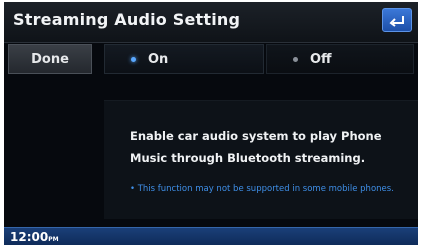 The image size is (430, 247). Describe the element at coordinates (133, 59) in the screenshot. I see `selected-indicator-icon` at that location.